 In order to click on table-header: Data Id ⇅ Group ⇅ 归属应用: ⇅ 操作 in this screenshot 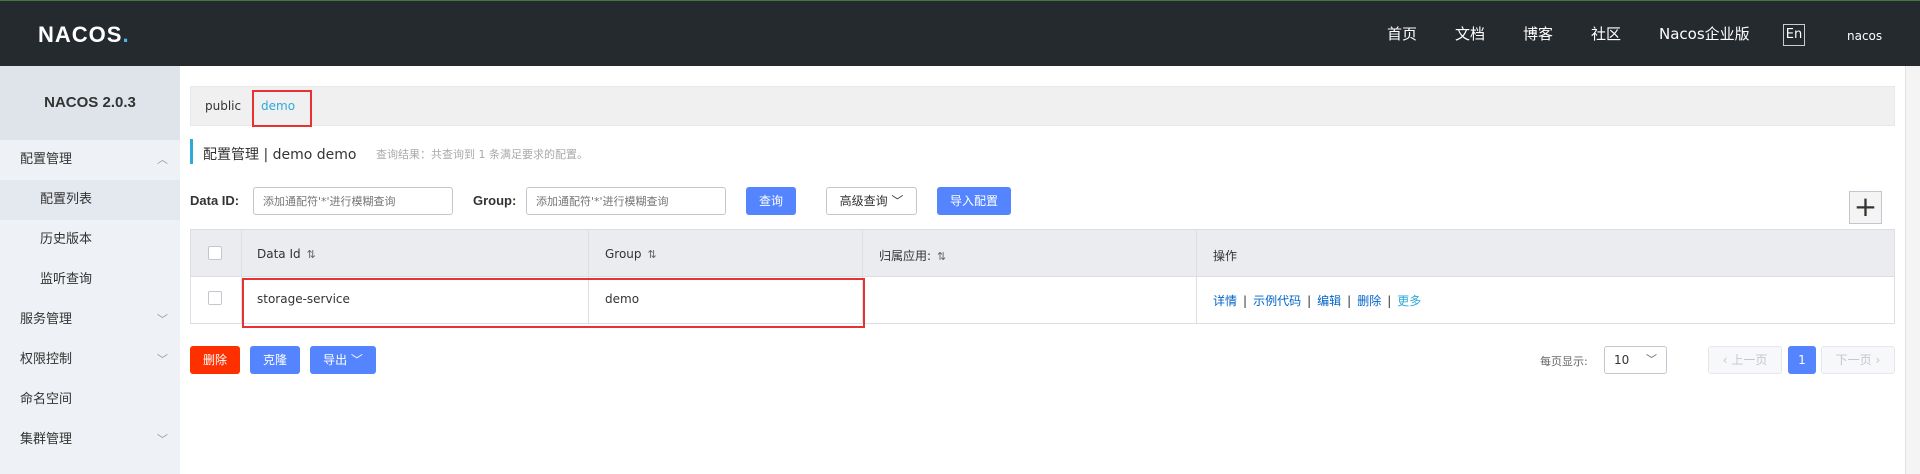, I will do `click(1042, 253)`.